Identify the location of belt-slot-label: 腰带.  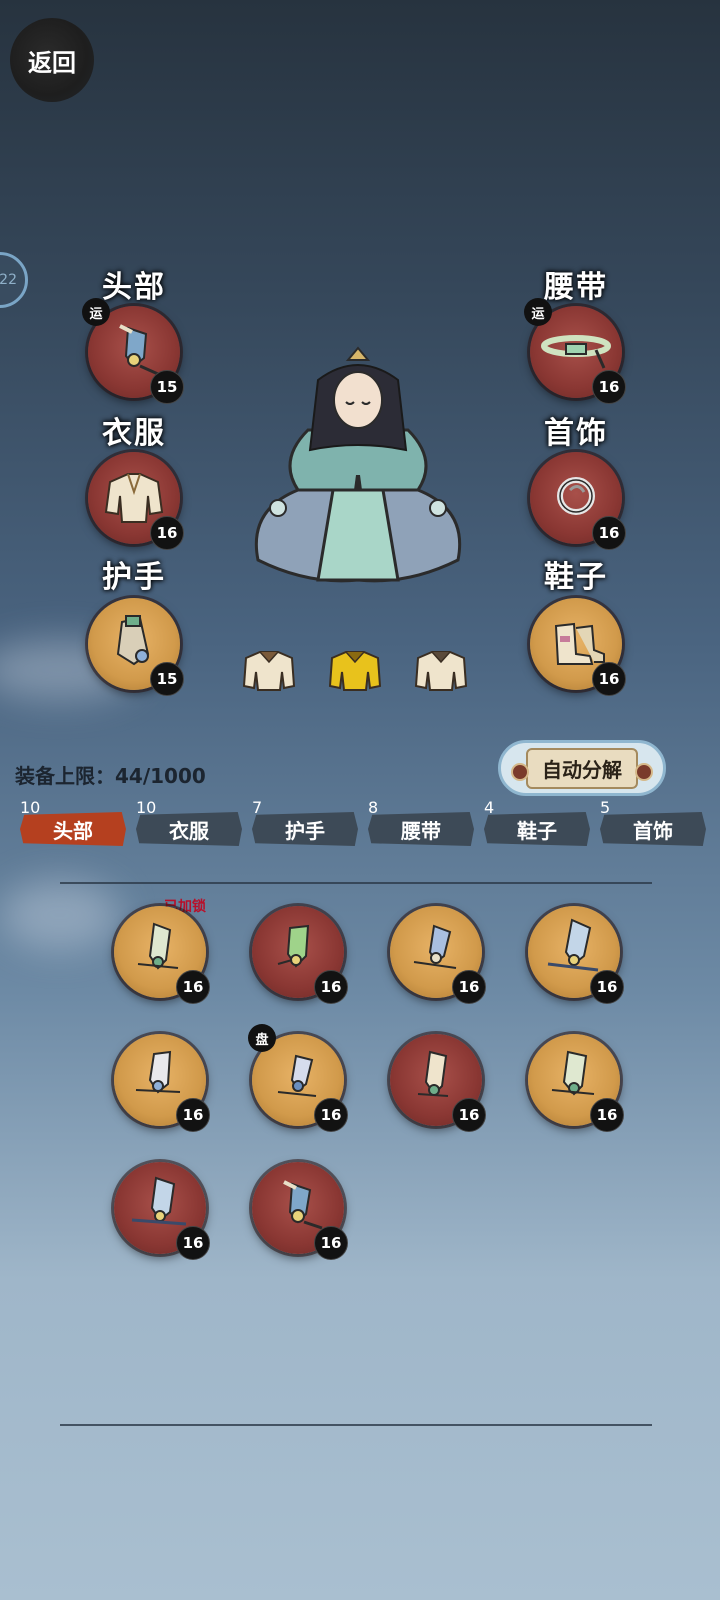
(576, 287).